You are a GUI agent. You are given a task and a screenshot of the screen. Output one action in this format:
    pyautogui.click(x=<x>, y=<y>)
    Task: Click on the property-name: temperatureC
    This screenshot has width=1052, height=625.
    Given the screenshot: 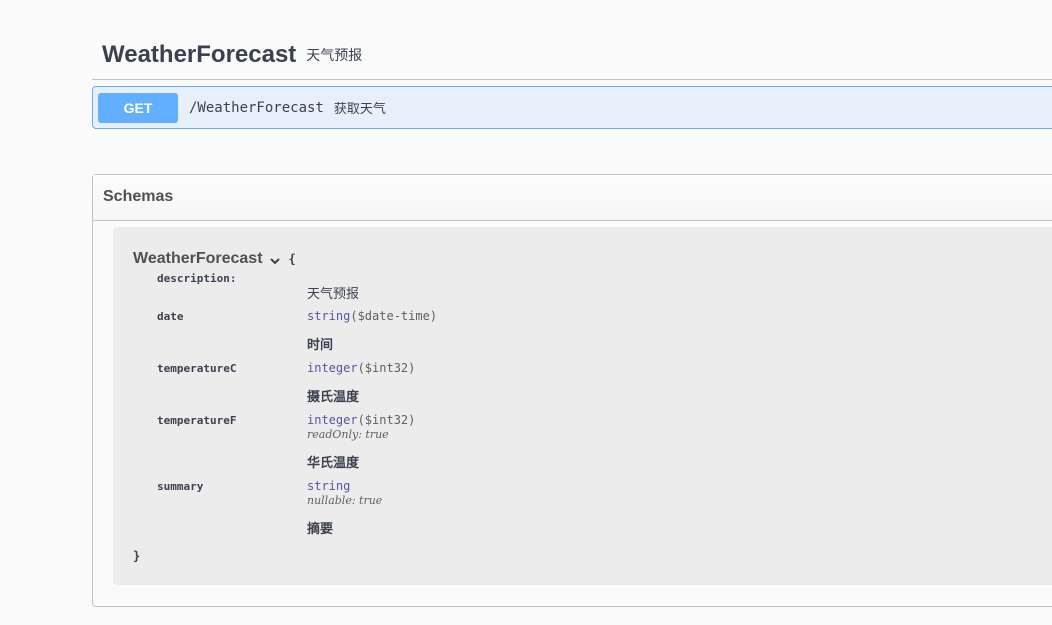 What is the action you would take?
    pyautogui.click(x=197, y=368)
    